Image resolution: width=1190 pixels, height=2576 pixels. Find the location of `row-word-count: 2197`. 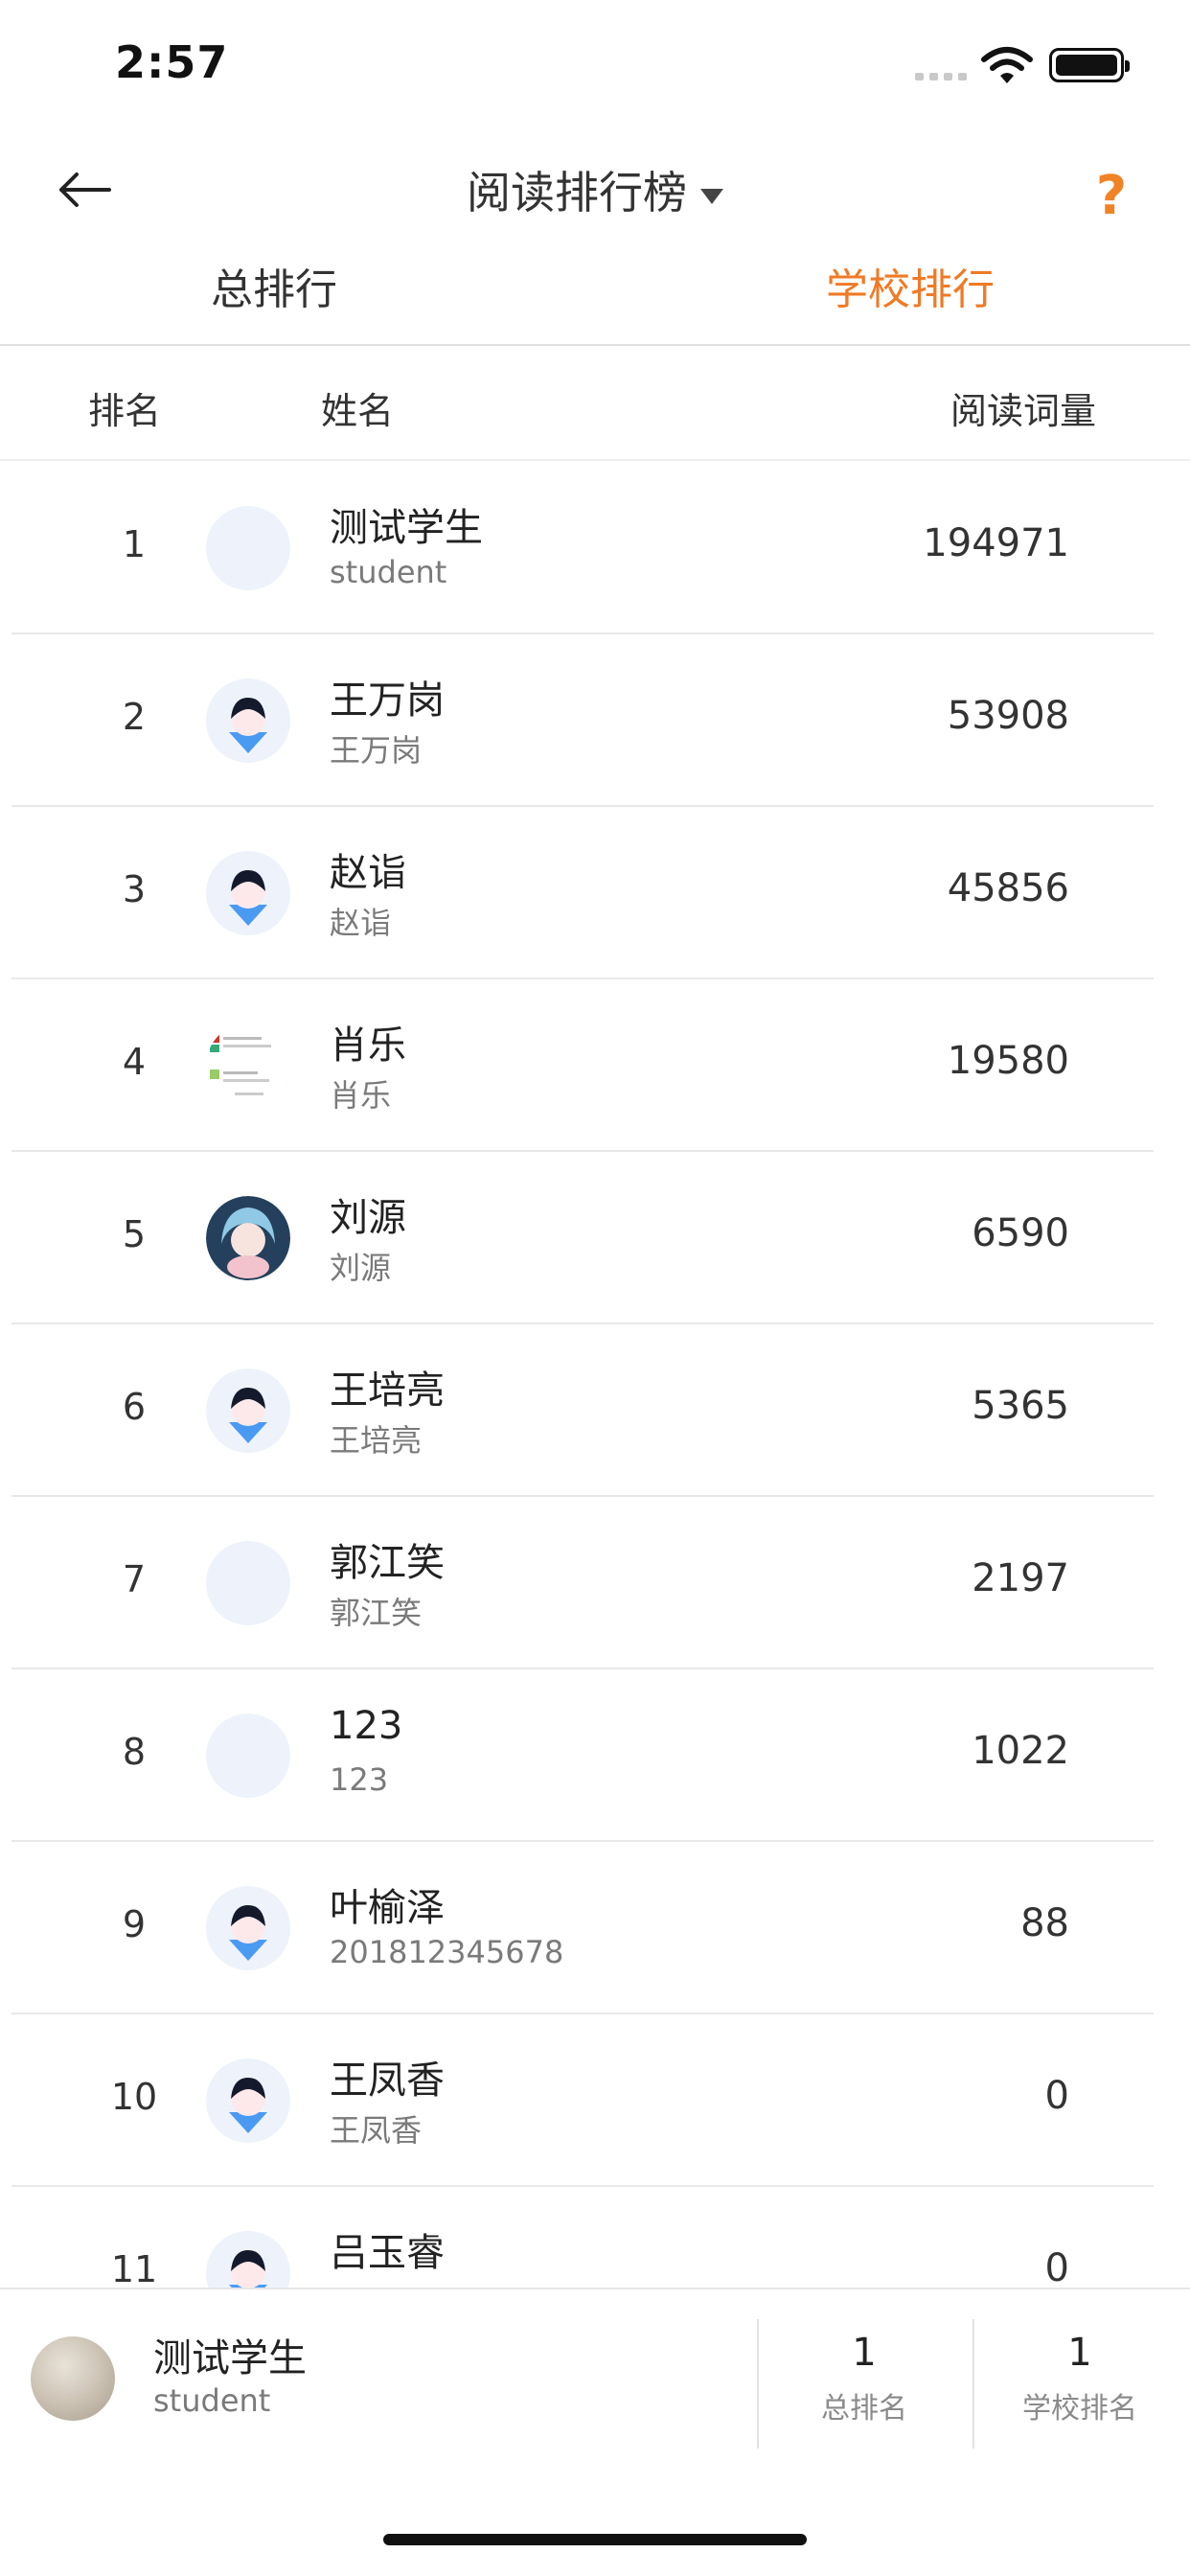

row-word-count: 2197 is located at coordinates (1020, 1578).